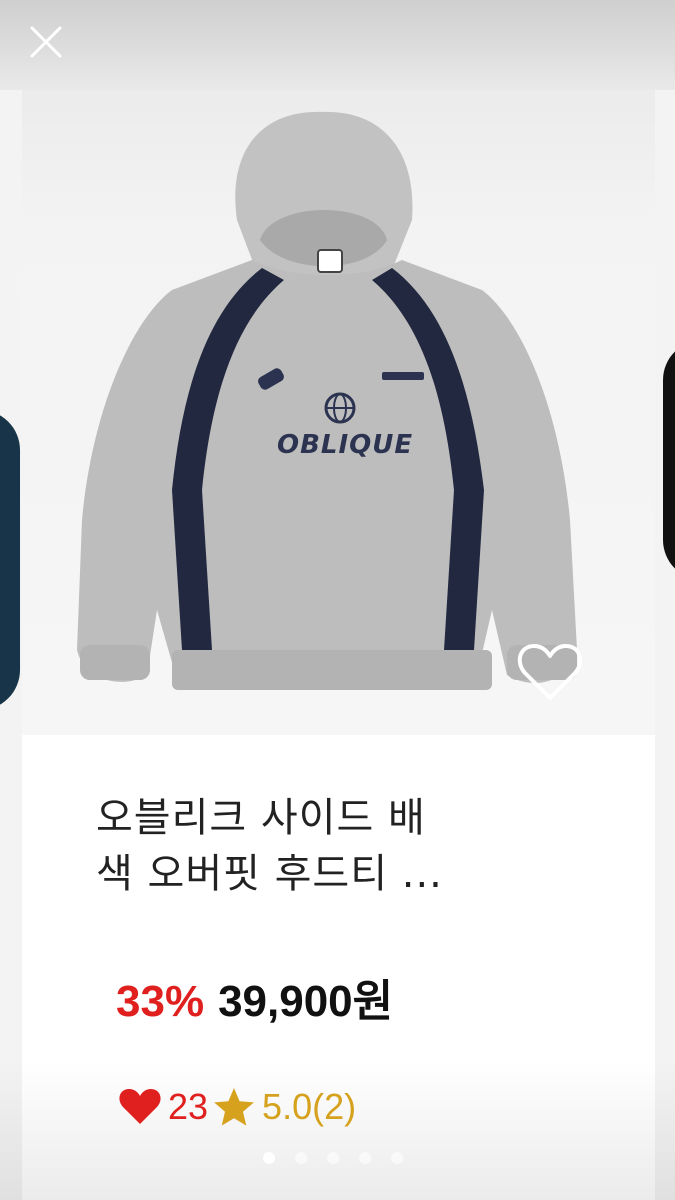 The width and height of the screenshot is (675, 1200). Describe the element at coordinates (10, 560) in the screenshot. I see `previous-product-image` at that location.